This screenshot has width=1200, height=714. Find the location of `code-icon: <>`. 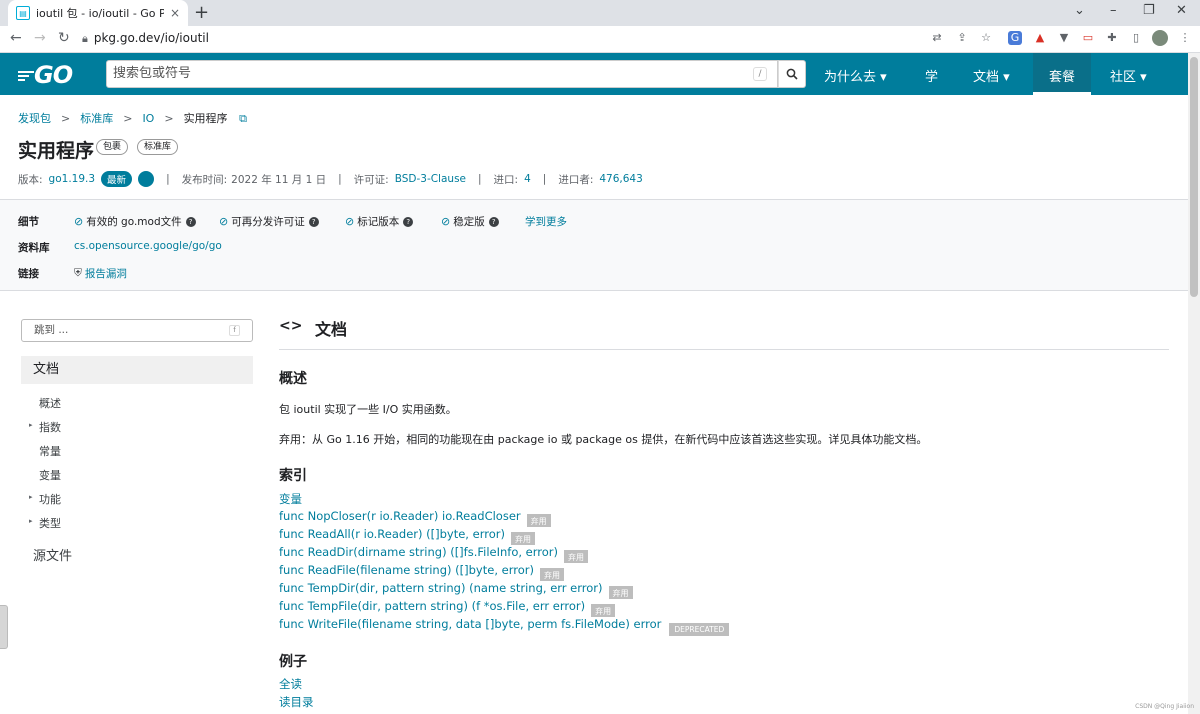

code-icon: <> is located at coordinates (291, 326).